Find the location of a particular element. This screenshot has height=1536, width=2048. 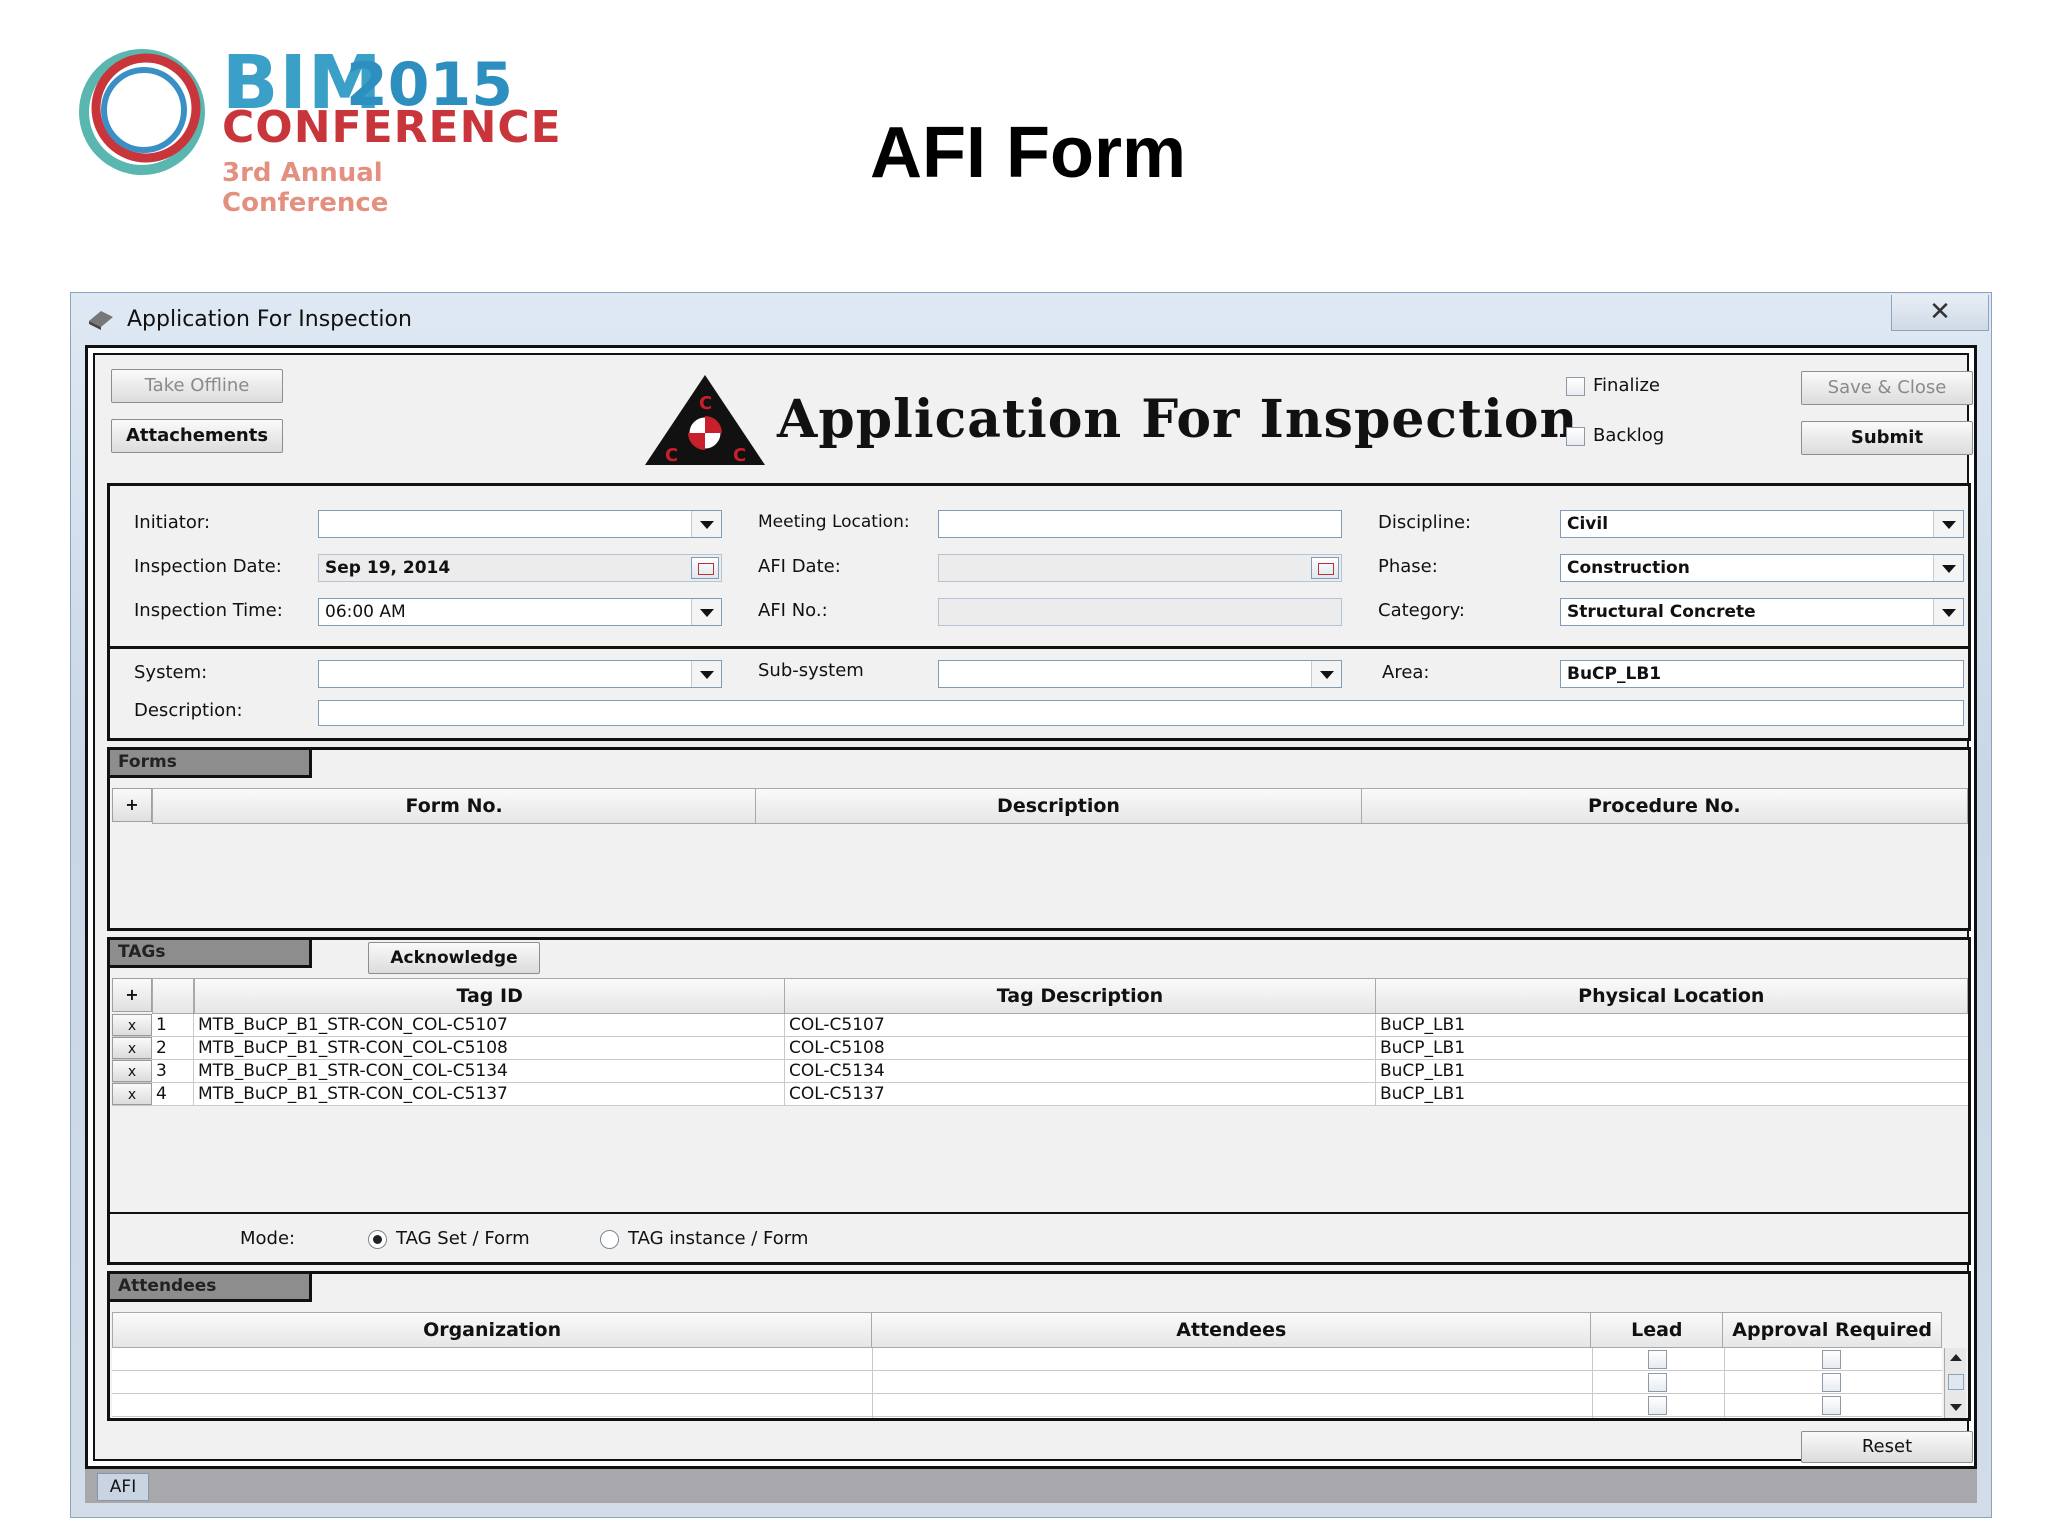

tags-tab: TAGs is located at coordinates (211, 954).